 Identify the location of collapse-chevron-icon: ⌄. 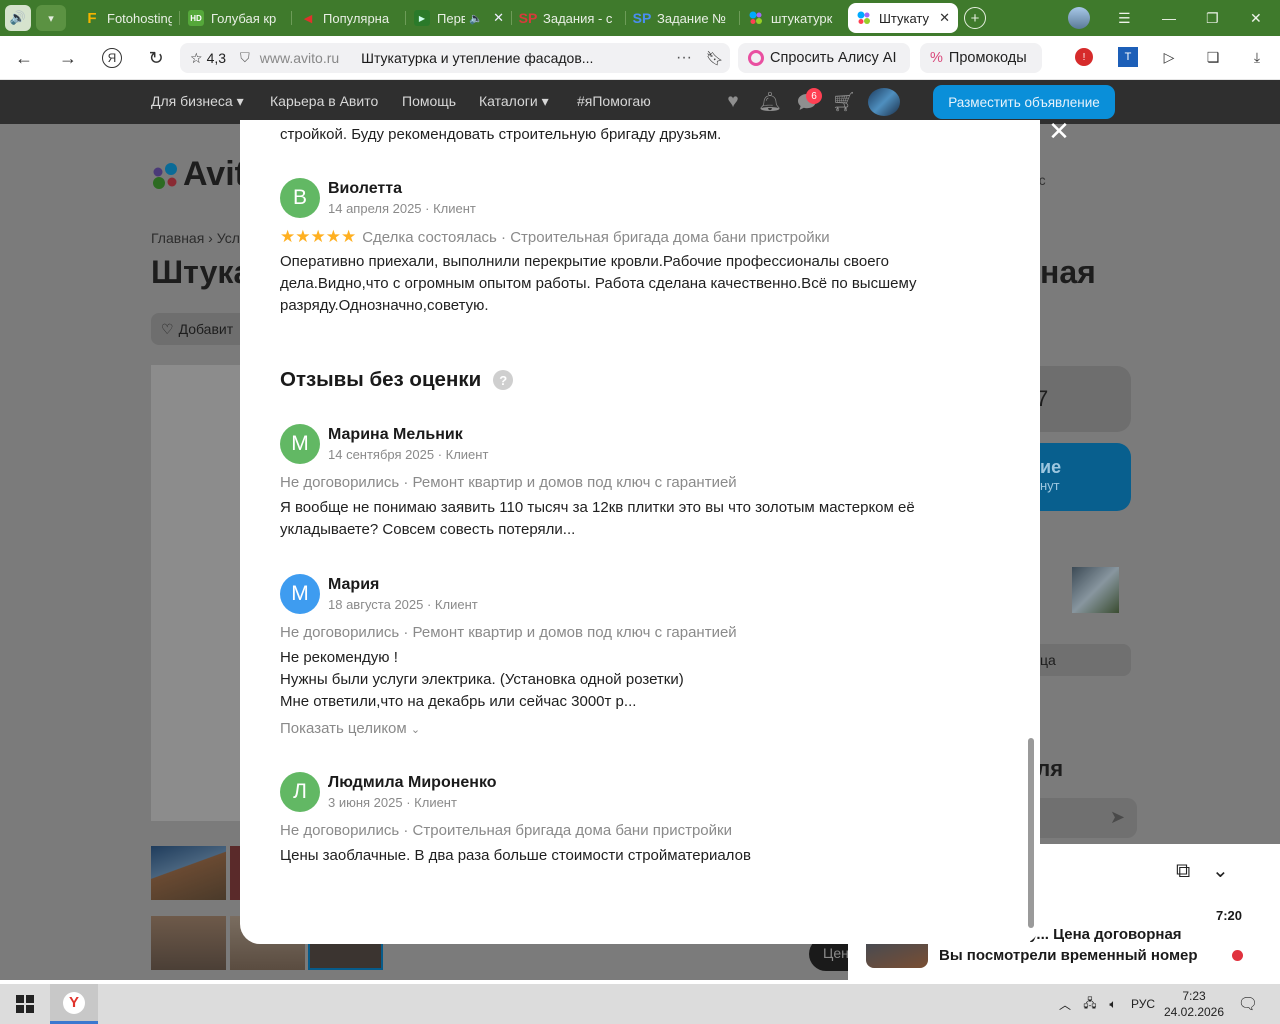
(1220, 870).